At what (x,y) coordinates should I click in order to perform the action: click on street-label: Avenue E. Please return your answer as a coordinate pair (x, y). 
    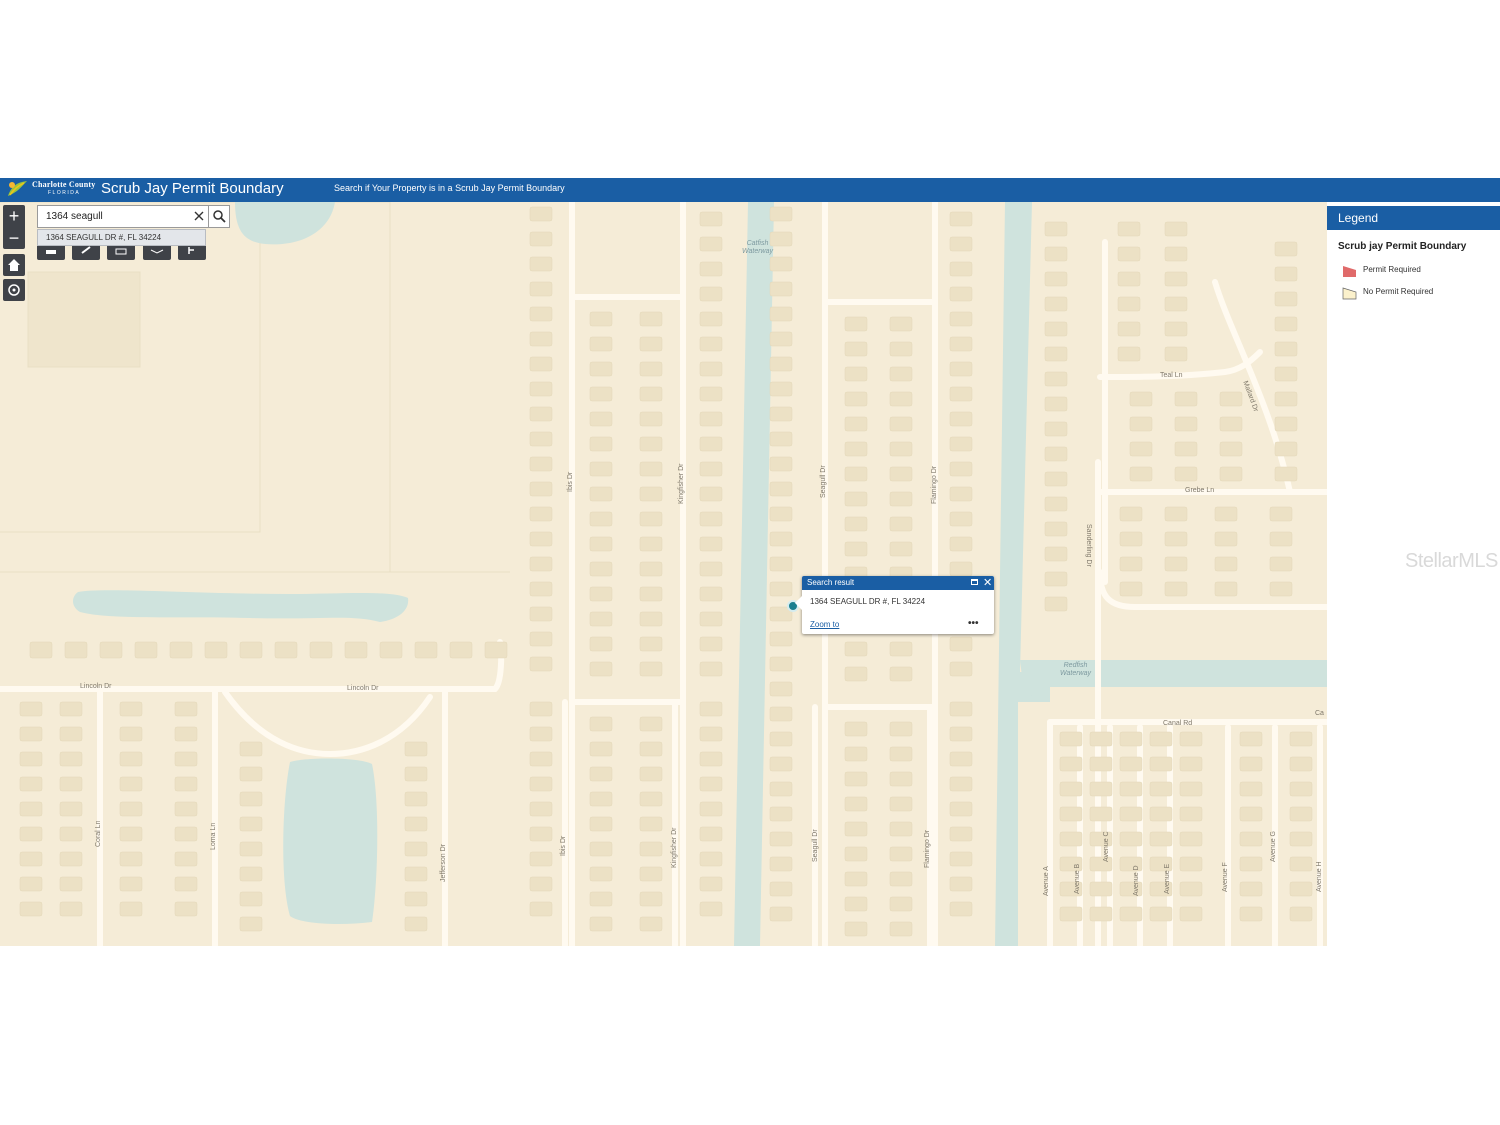
    Looking at the image, I should click on (1167, 878).